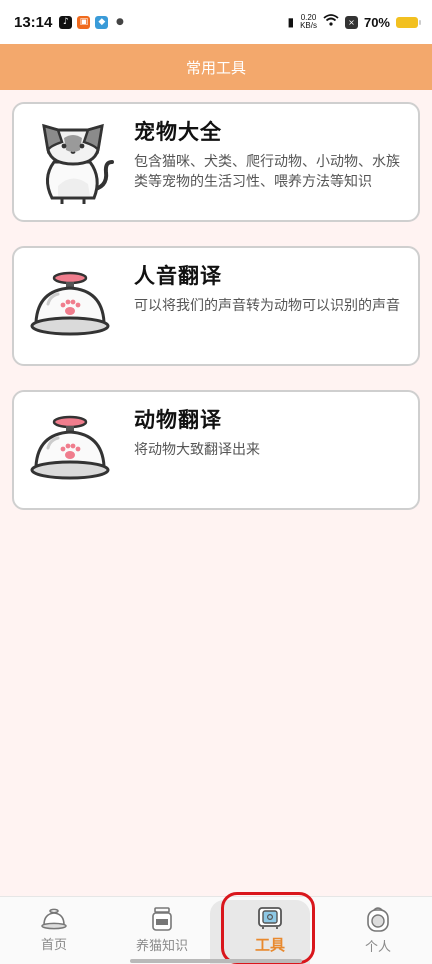 The width and height of the screenshot is (432, 964). I want to click on tool-description: 包含猫咪、犬类、爬行动物、小动物、水族类等宠物的生活习性、喂养方法等知识, so click(267, 172).